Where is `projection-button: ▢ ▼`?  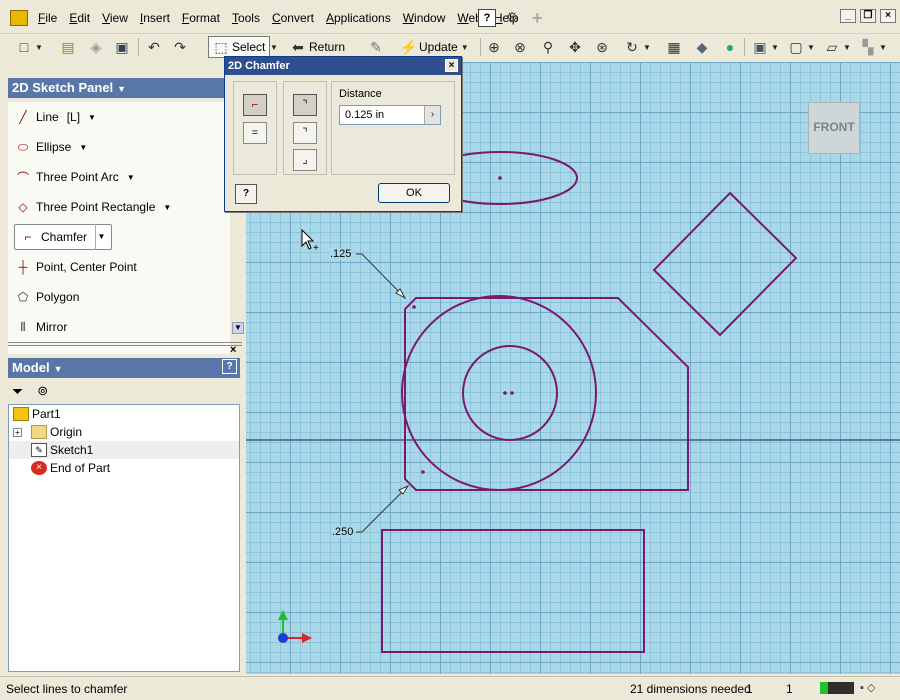
projection-button: ▢ ▼ is located at coordinates (801, 47).